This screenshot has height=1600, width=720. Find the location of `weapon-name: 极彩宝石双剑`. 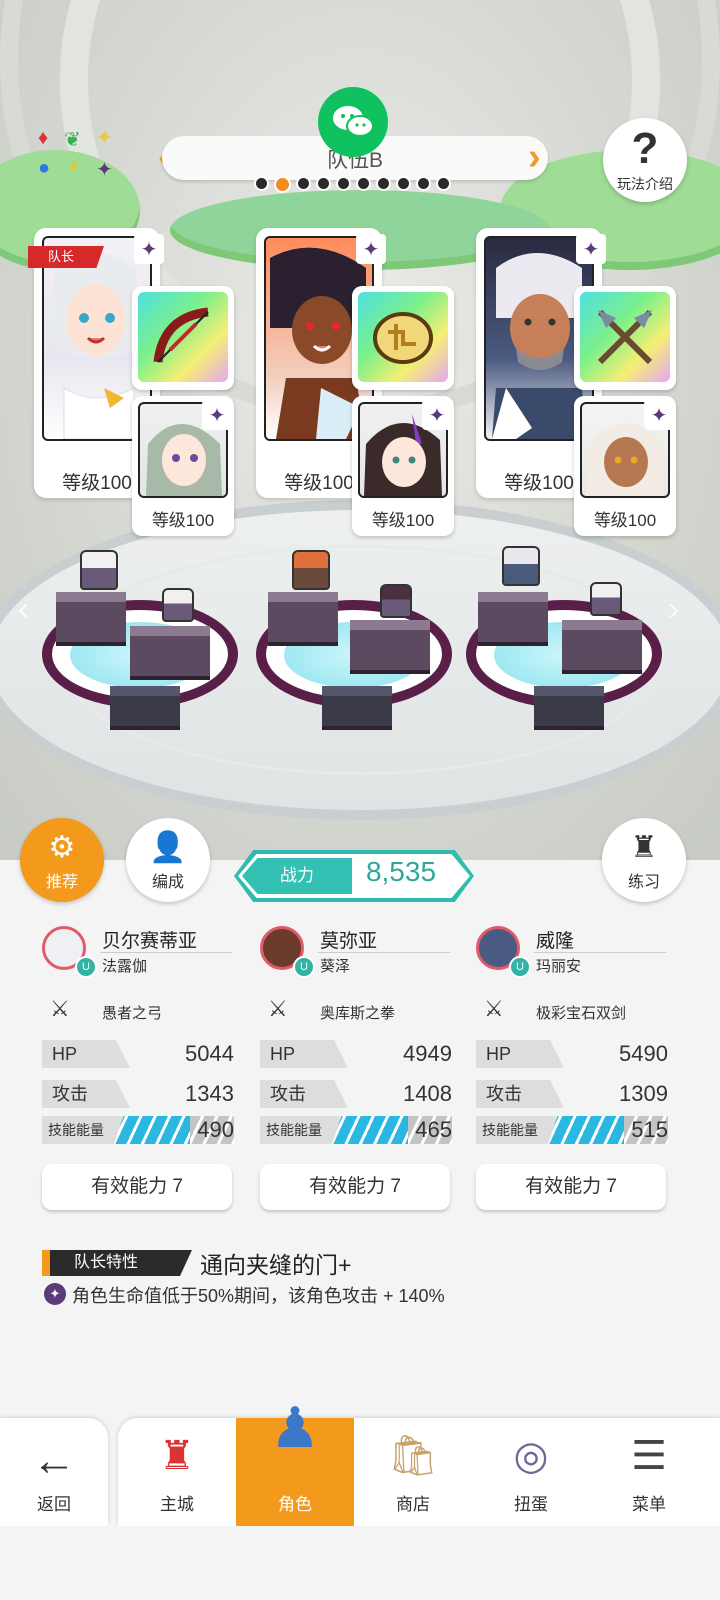

weapon-name: 极彩宝石双剑 is located at coordinates (581, 1013).